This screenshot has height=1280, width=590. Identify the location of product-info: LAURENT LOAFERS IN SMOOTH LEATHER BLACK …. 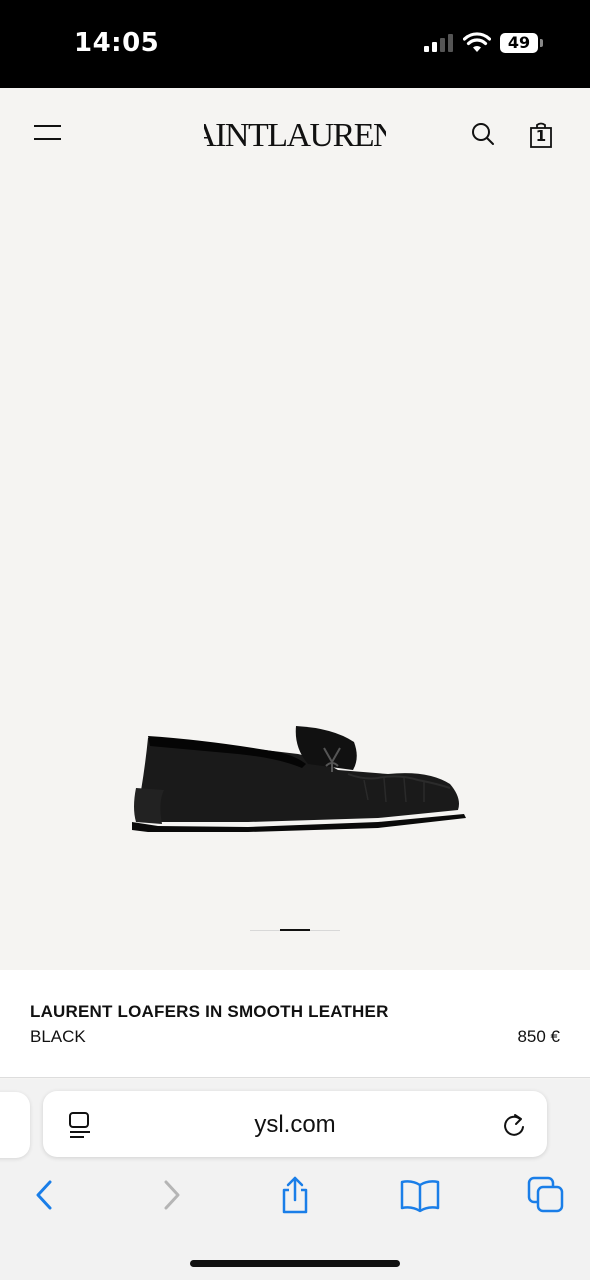
(295, 1024).